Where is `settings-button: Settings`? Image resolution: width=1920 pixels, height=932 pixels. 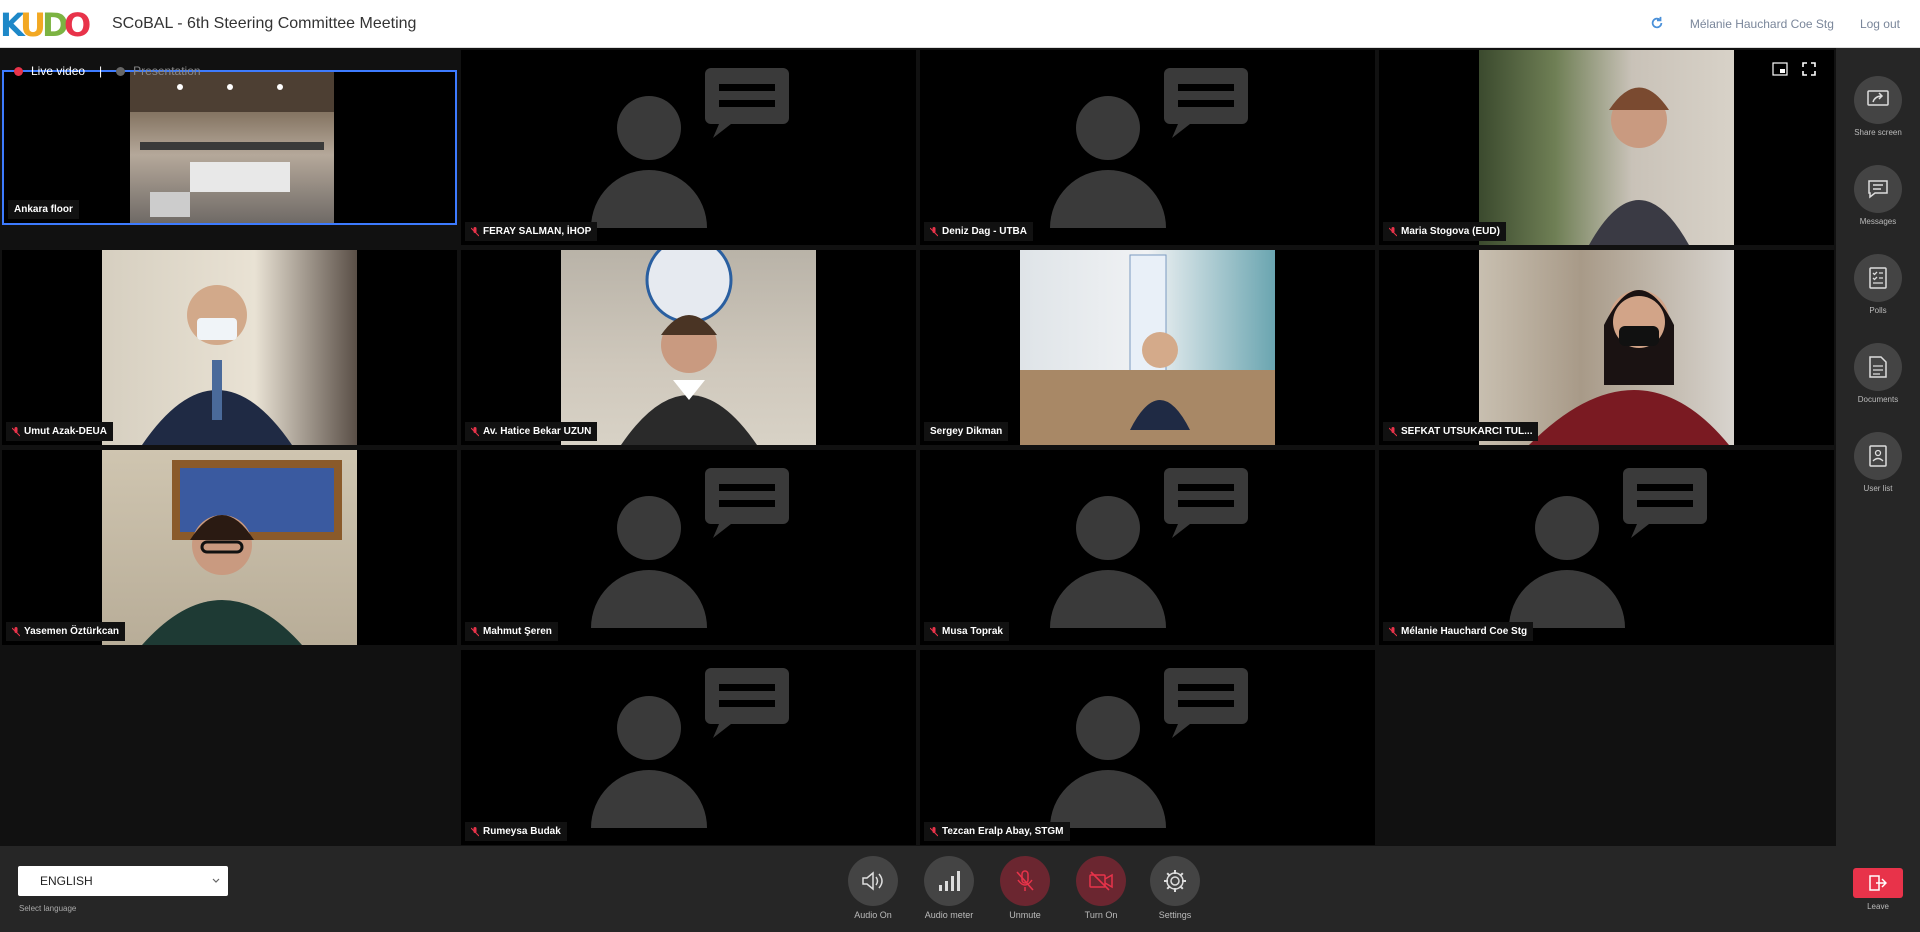
settings-button: Settings is located at coordinates (1175, 888).